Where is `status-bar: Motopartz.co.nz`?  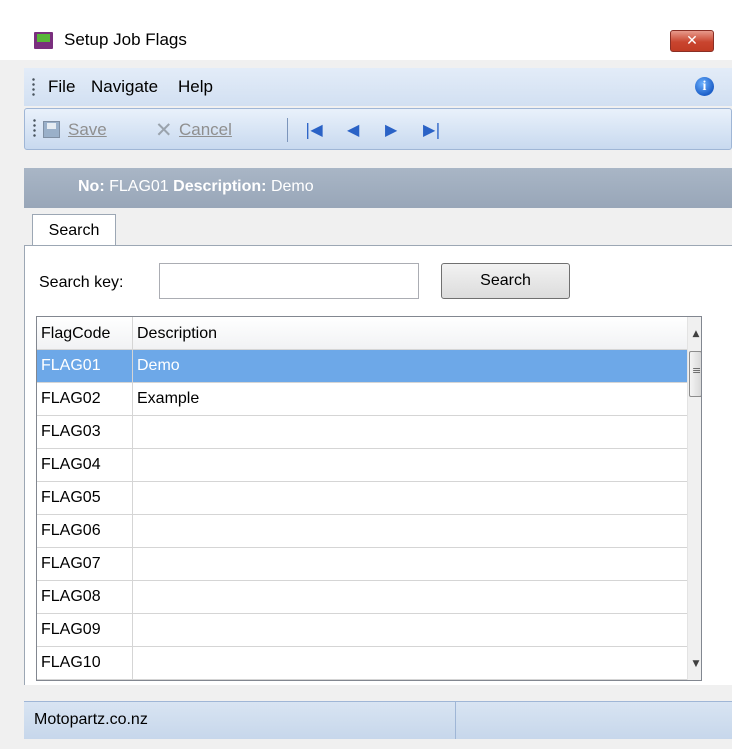
status-bar: Motopartz.co.nz is located at coordinates (378, 720).